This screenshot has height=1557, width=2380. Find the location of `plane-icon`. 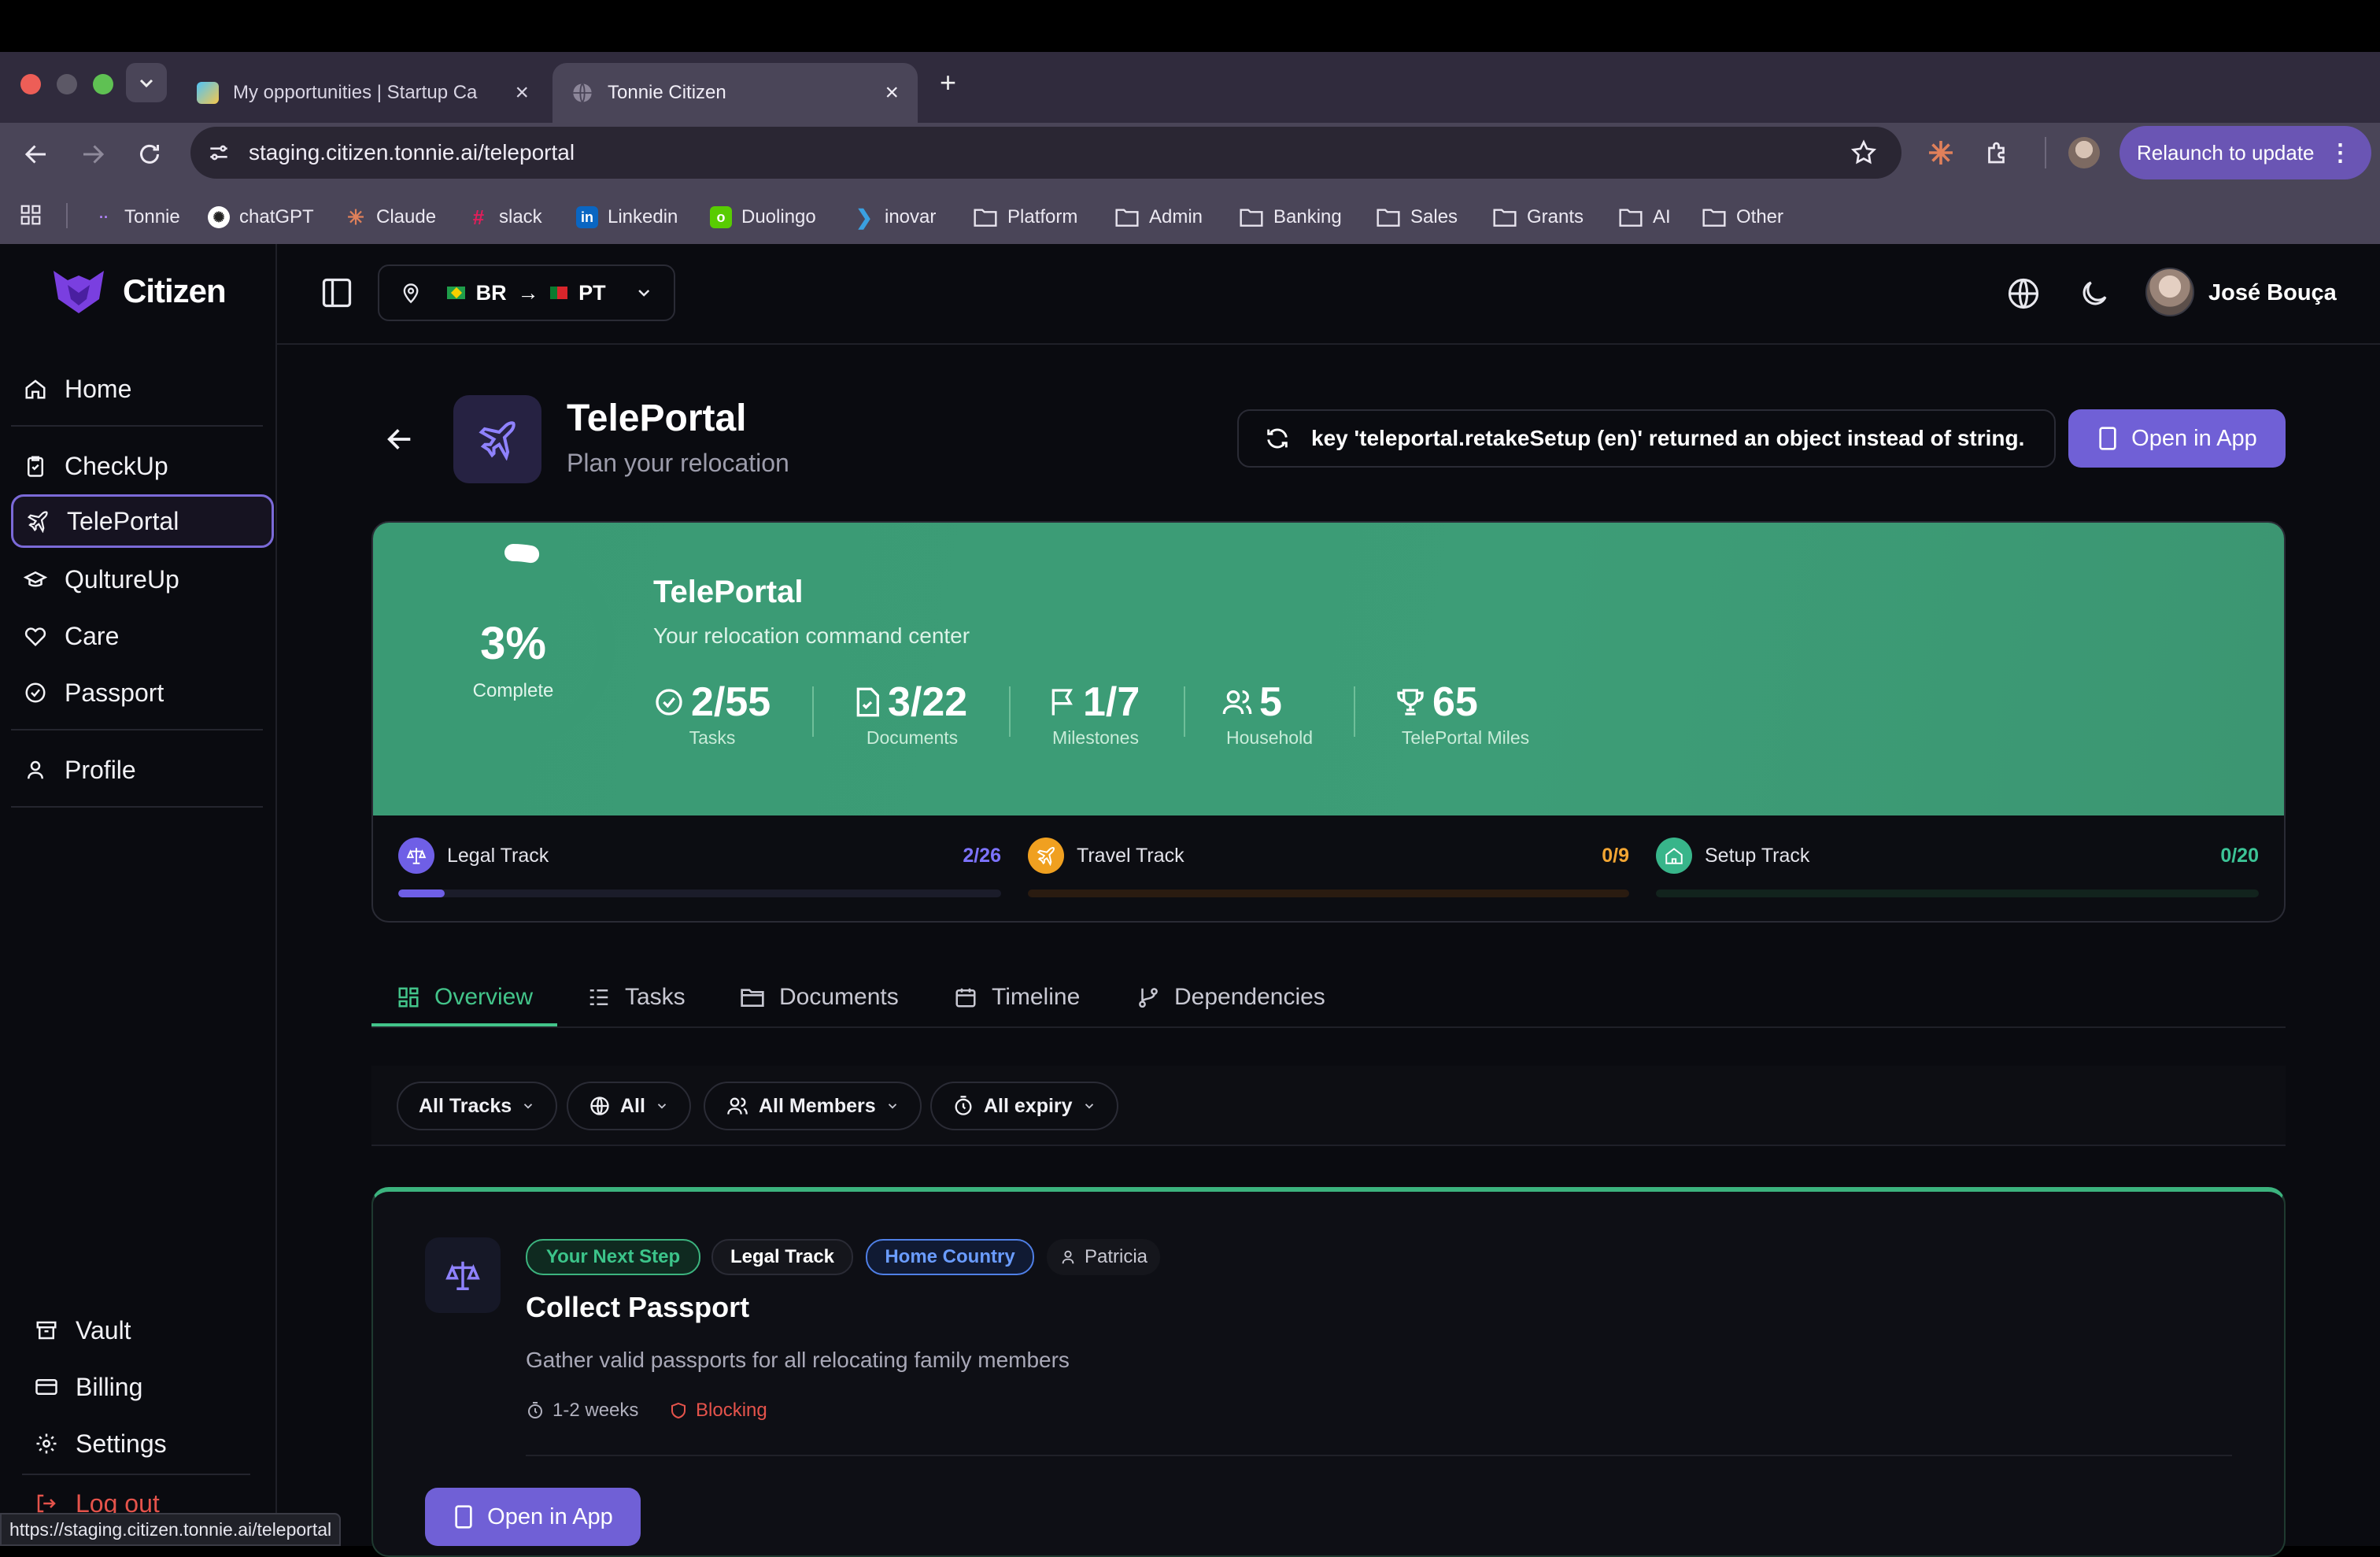

plane-icon is located at coordinates (1046, 856).